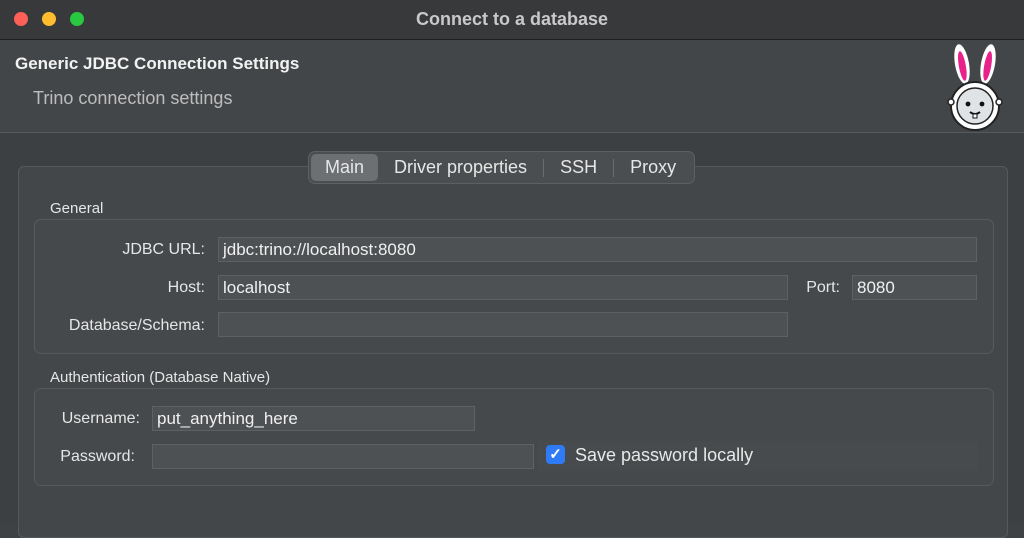 Image resolution: width=1024 pixels, height=538 pixels. I want to click on username-label: Username:, so click(100, 418).